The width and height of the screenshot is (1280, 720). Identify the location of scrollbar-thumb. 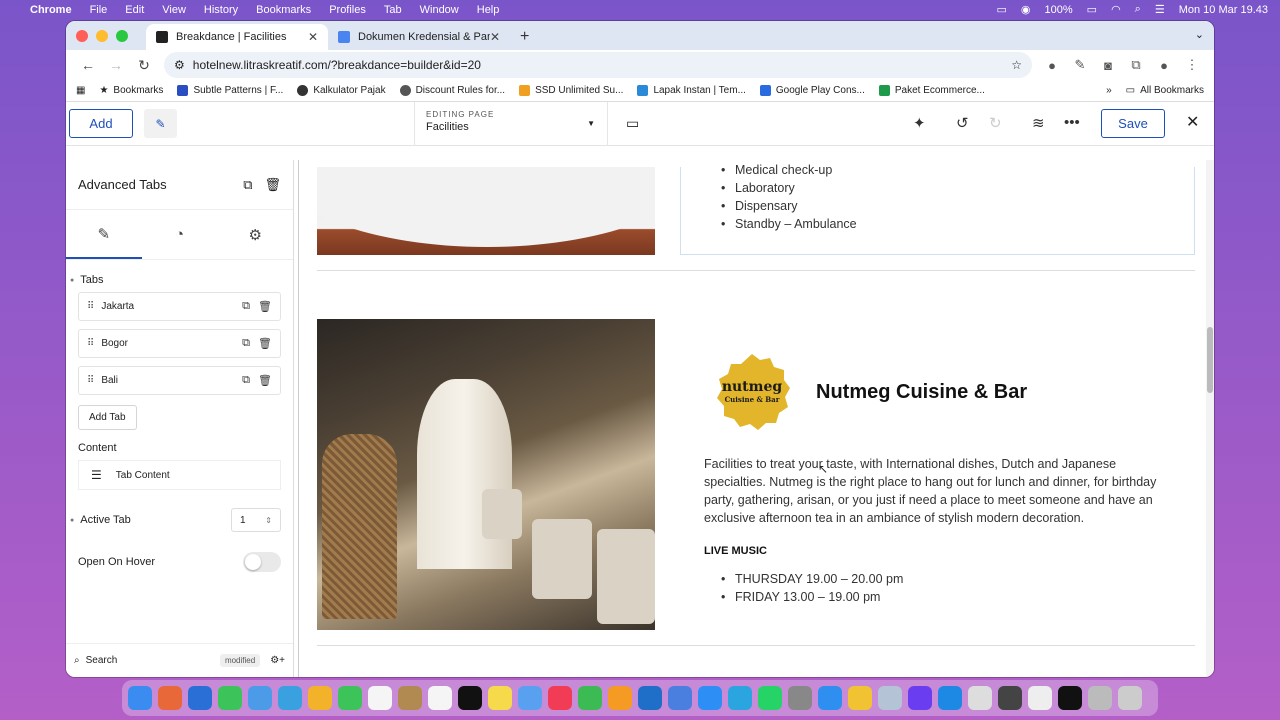
(1210, 360).